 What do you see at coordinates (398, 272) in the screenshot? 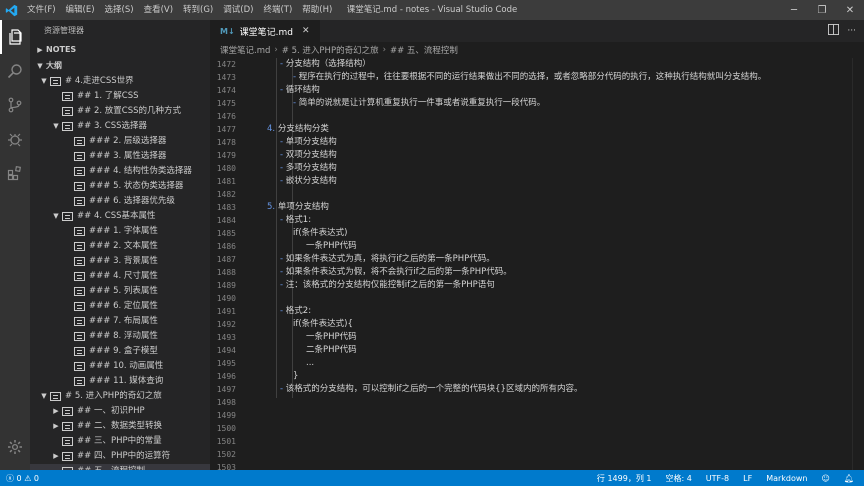
I see `line-content: 如果条件表达式为假，将不会执行if之后的第一条PHP代码。` at bounding box center [398, 272].